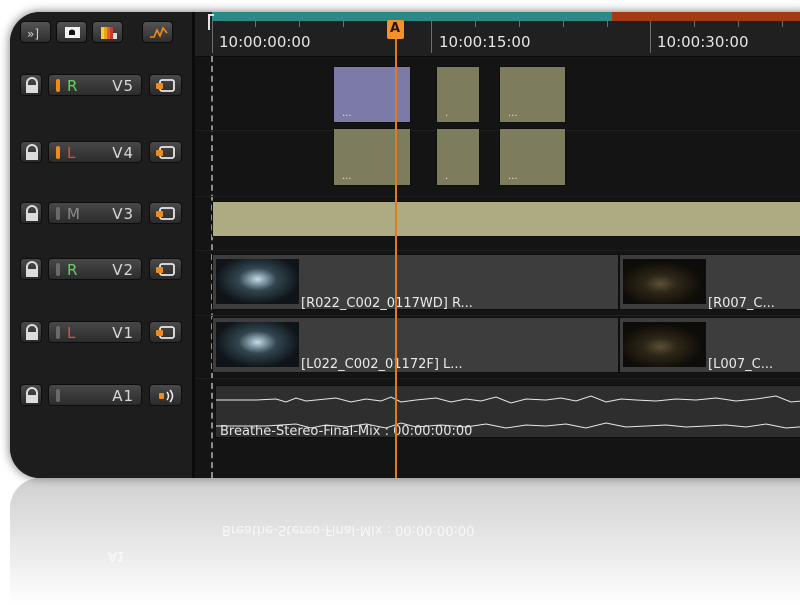 The image size is (800, 613). I want to click on jump-to-end-button: »], so click(35, 32).